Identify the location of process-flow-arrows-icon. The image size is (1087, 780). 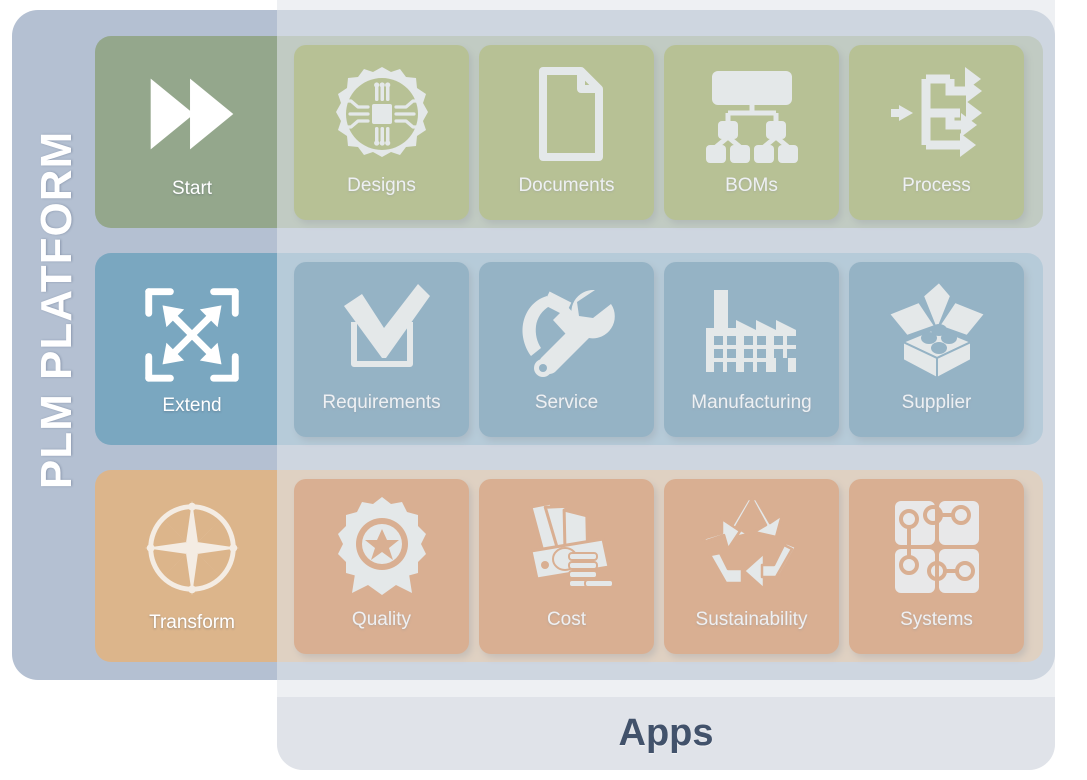
(937, 114).